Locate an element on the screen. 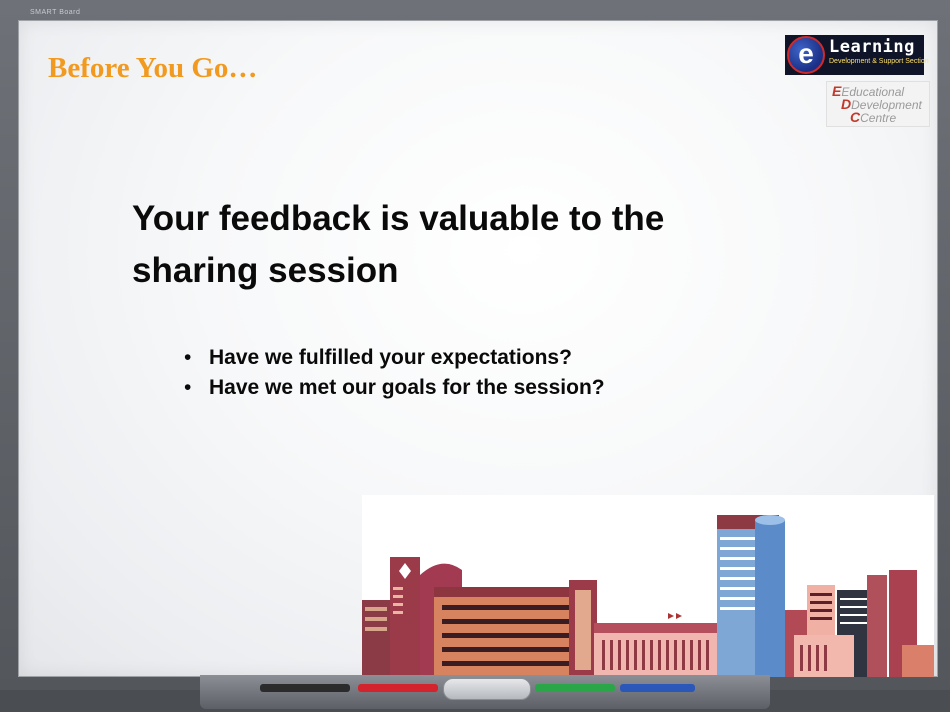 This screenshot has height=712, width=950. blue-pen-icon is located at coordinates (657, 688).